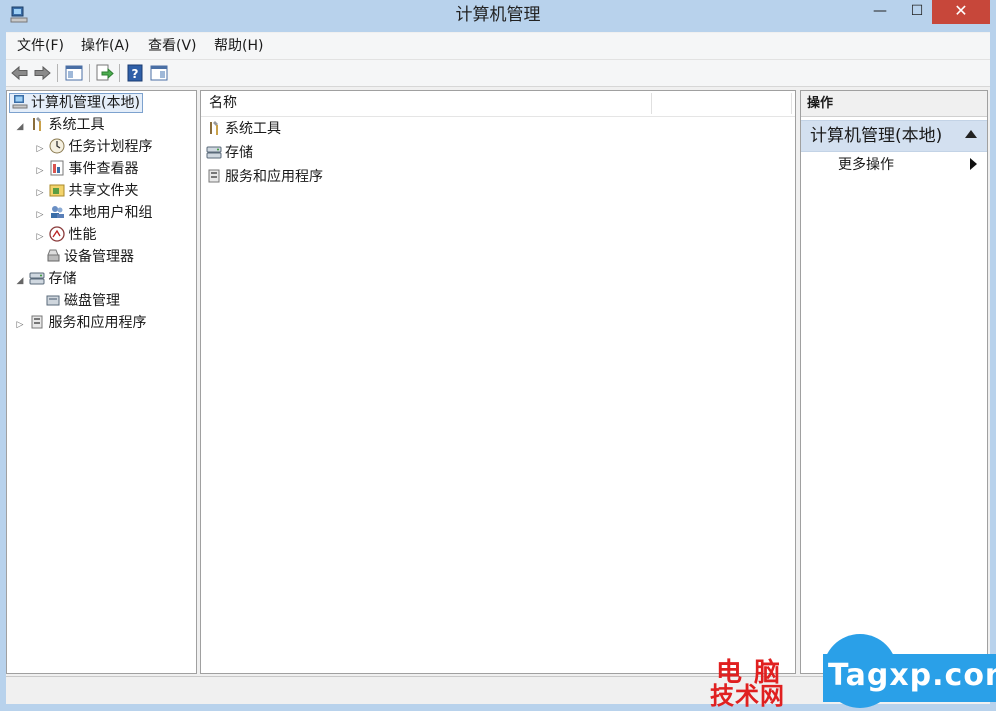  Describe the element at coordinates (20, 102) in the screenshot. I see `computer-management-icon` at that location.